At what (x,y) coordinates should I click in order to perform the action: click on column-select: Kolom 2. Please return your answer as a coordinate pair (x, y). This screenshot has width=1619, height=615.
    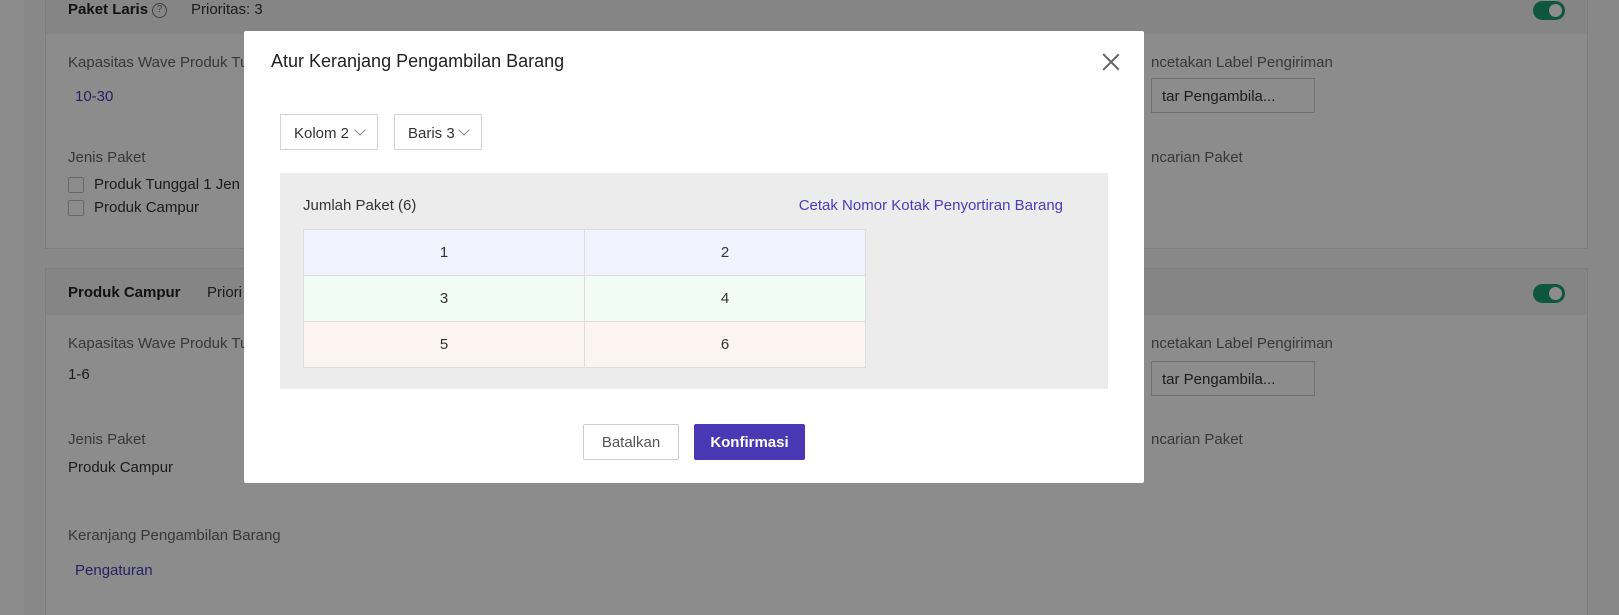
    Looking at the image, I should click on (329, 132).